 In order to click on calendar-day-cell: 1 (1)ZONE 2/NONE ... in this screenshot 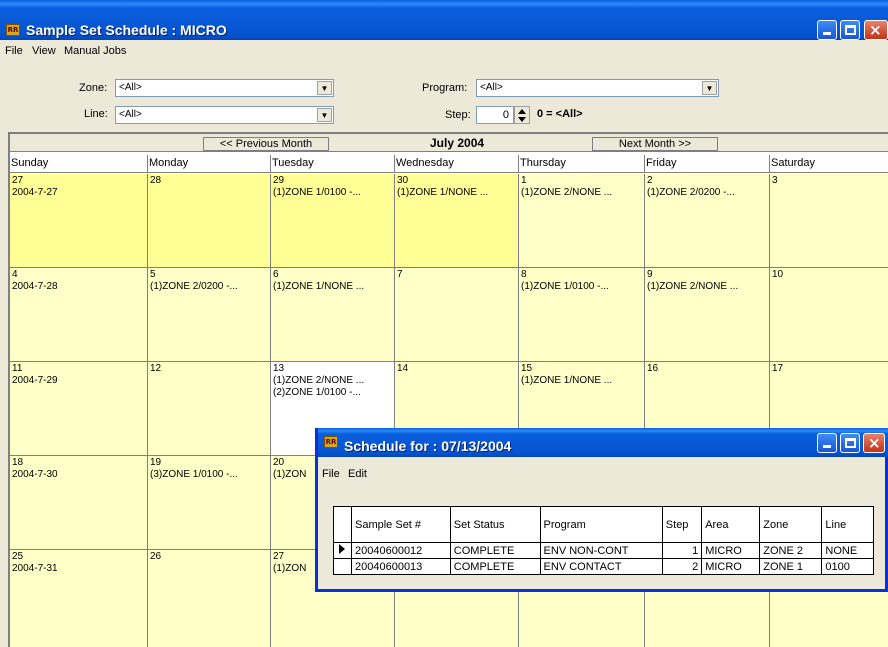, I will do `click(582, 221)`.